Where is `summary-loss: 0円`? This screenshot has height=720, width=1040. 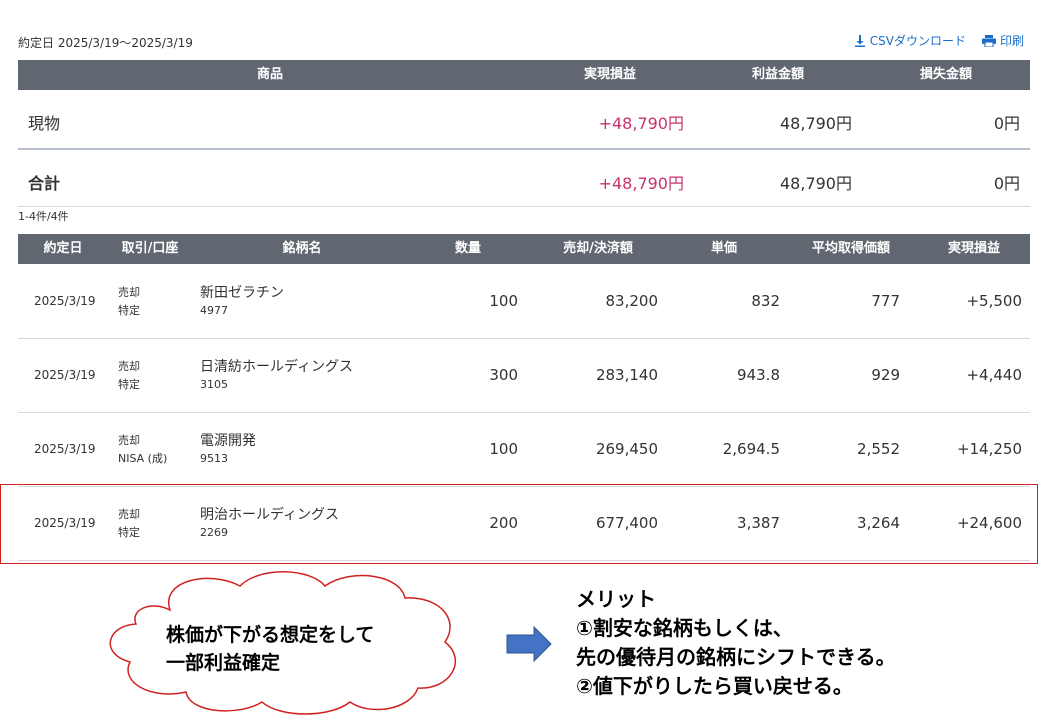
summary-loss: 0円 is located at coordinates (1006, 123).